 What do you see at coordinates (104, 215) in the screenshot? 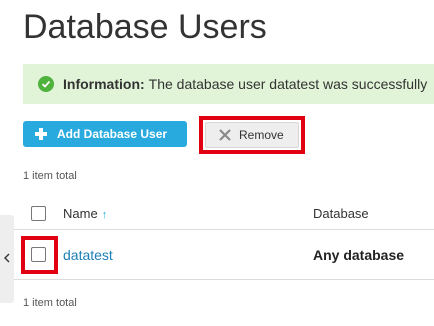
I see `sort-up-arrow-icon: ↑` at bounding box center [104, 215].